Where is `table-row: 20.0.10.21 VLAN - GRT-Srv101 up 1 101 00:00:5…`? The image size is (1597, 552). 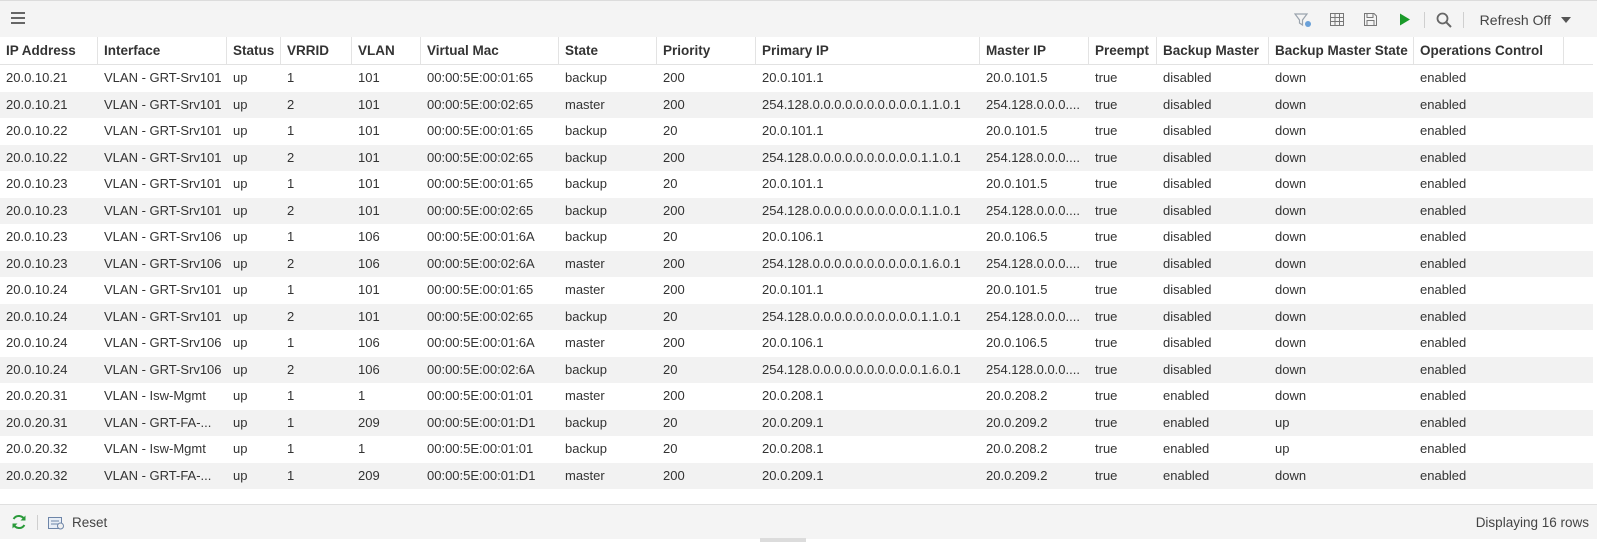 table-row: 20.0.10.21 VLAN - GRT-Srv101 up 1 101 00:00:5… is located at coordinates (798, 78).